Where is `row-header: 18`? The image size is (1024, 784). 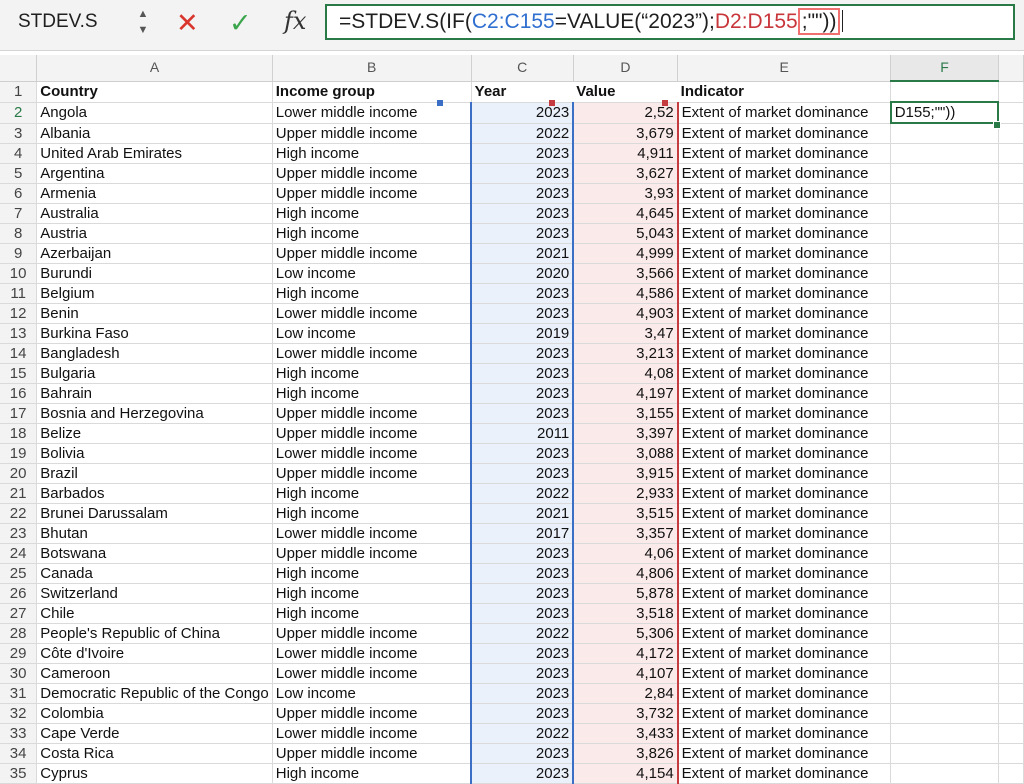
row-header: 18 is located at coordinates (19, 433).